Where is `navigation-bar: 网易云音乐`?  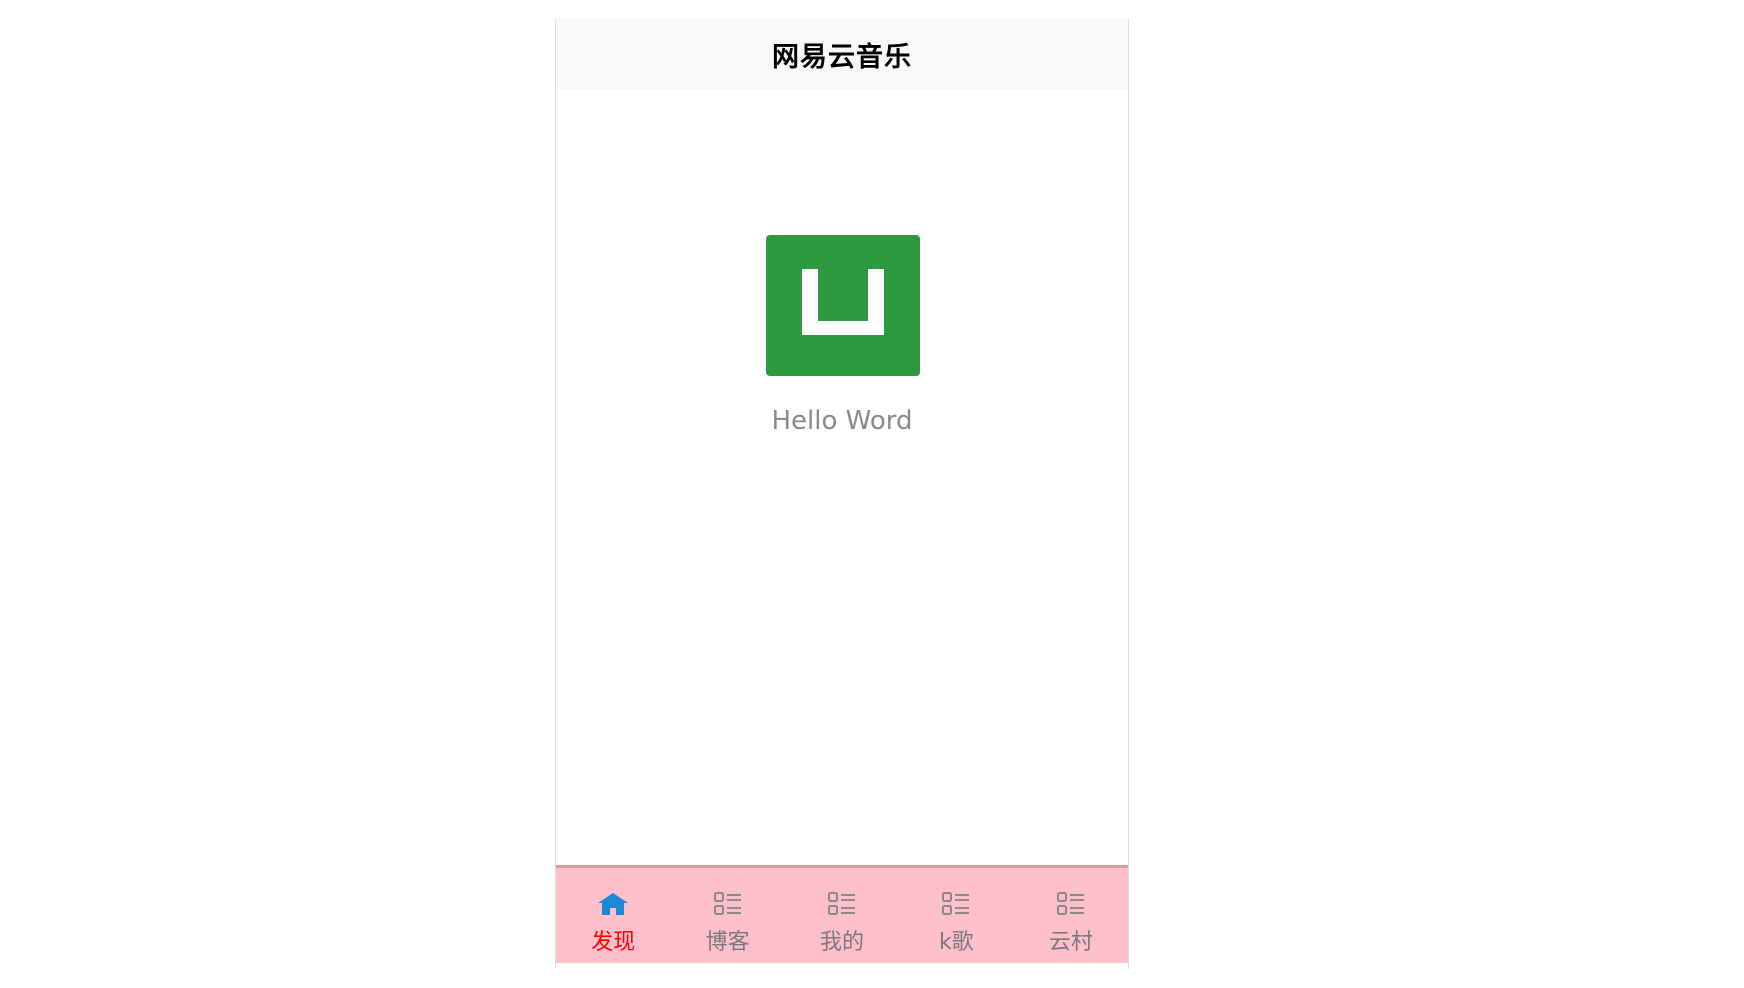
navigation-bar: 网易云音乐 is located at coordinates (842, 54).